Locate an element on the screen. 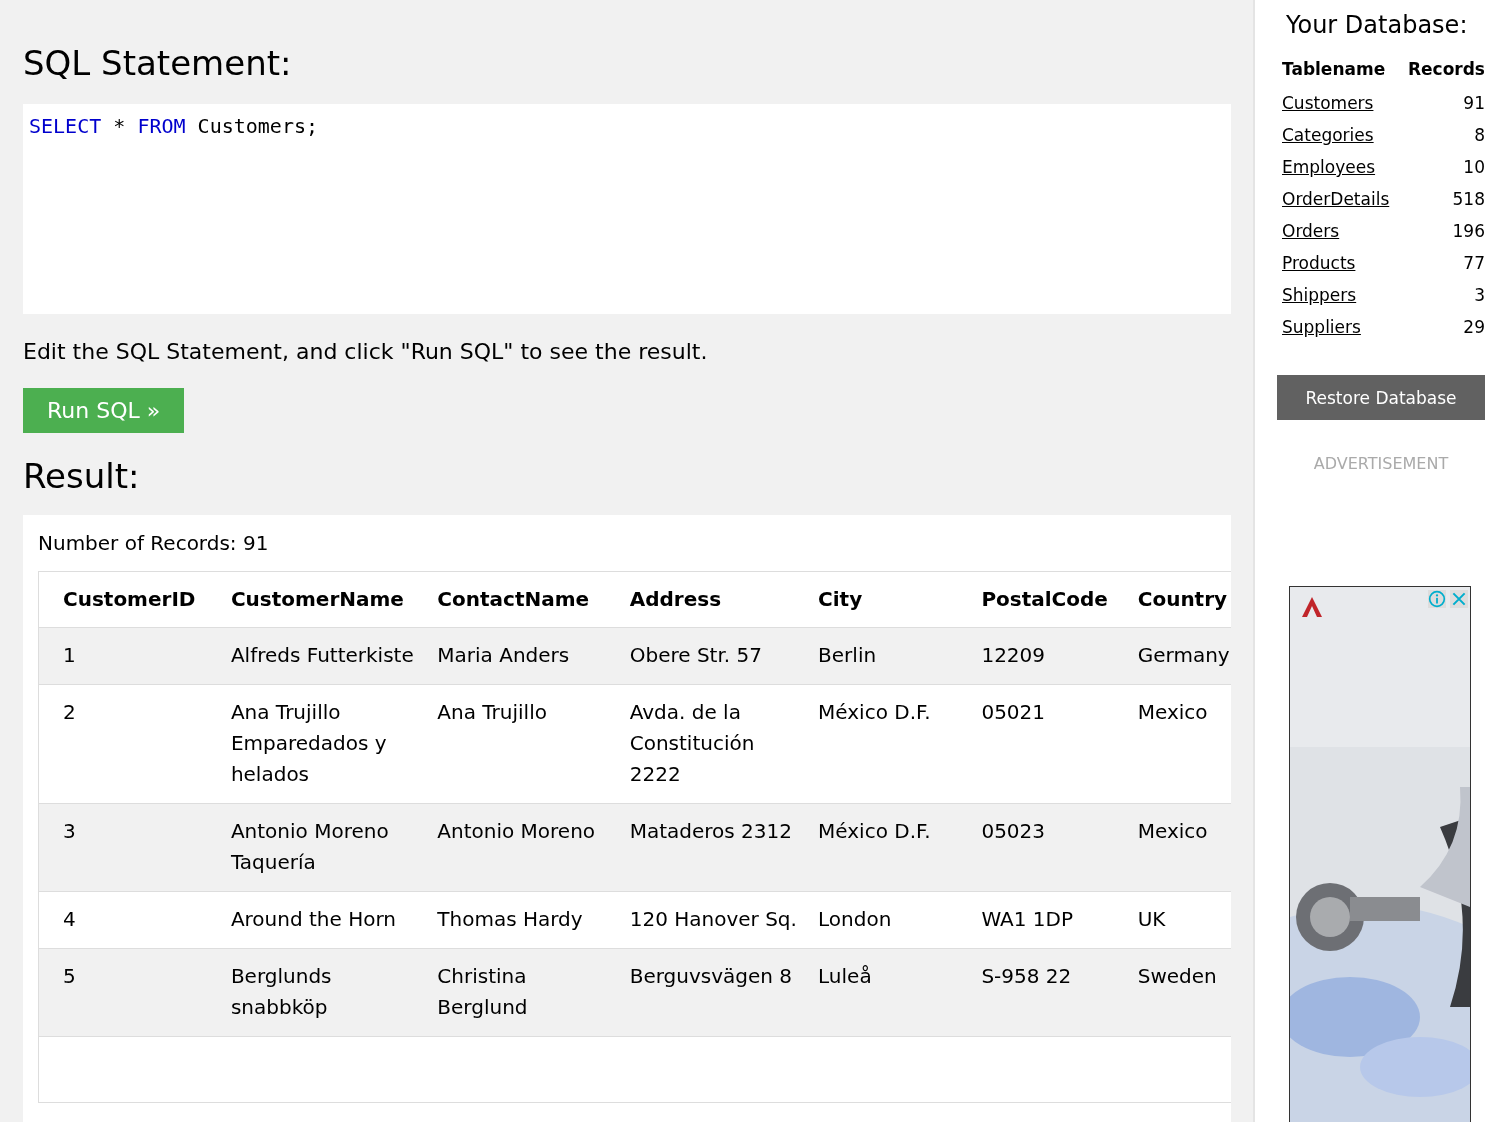 Image resolution: width=1495 pixels, height=1122 pixels. column-header: CustomerName is located at coordinates (317, 598).